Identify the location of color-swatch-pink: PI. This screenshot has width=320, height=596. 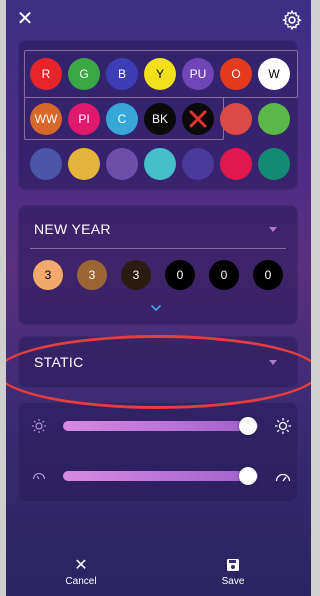
(84, 119).